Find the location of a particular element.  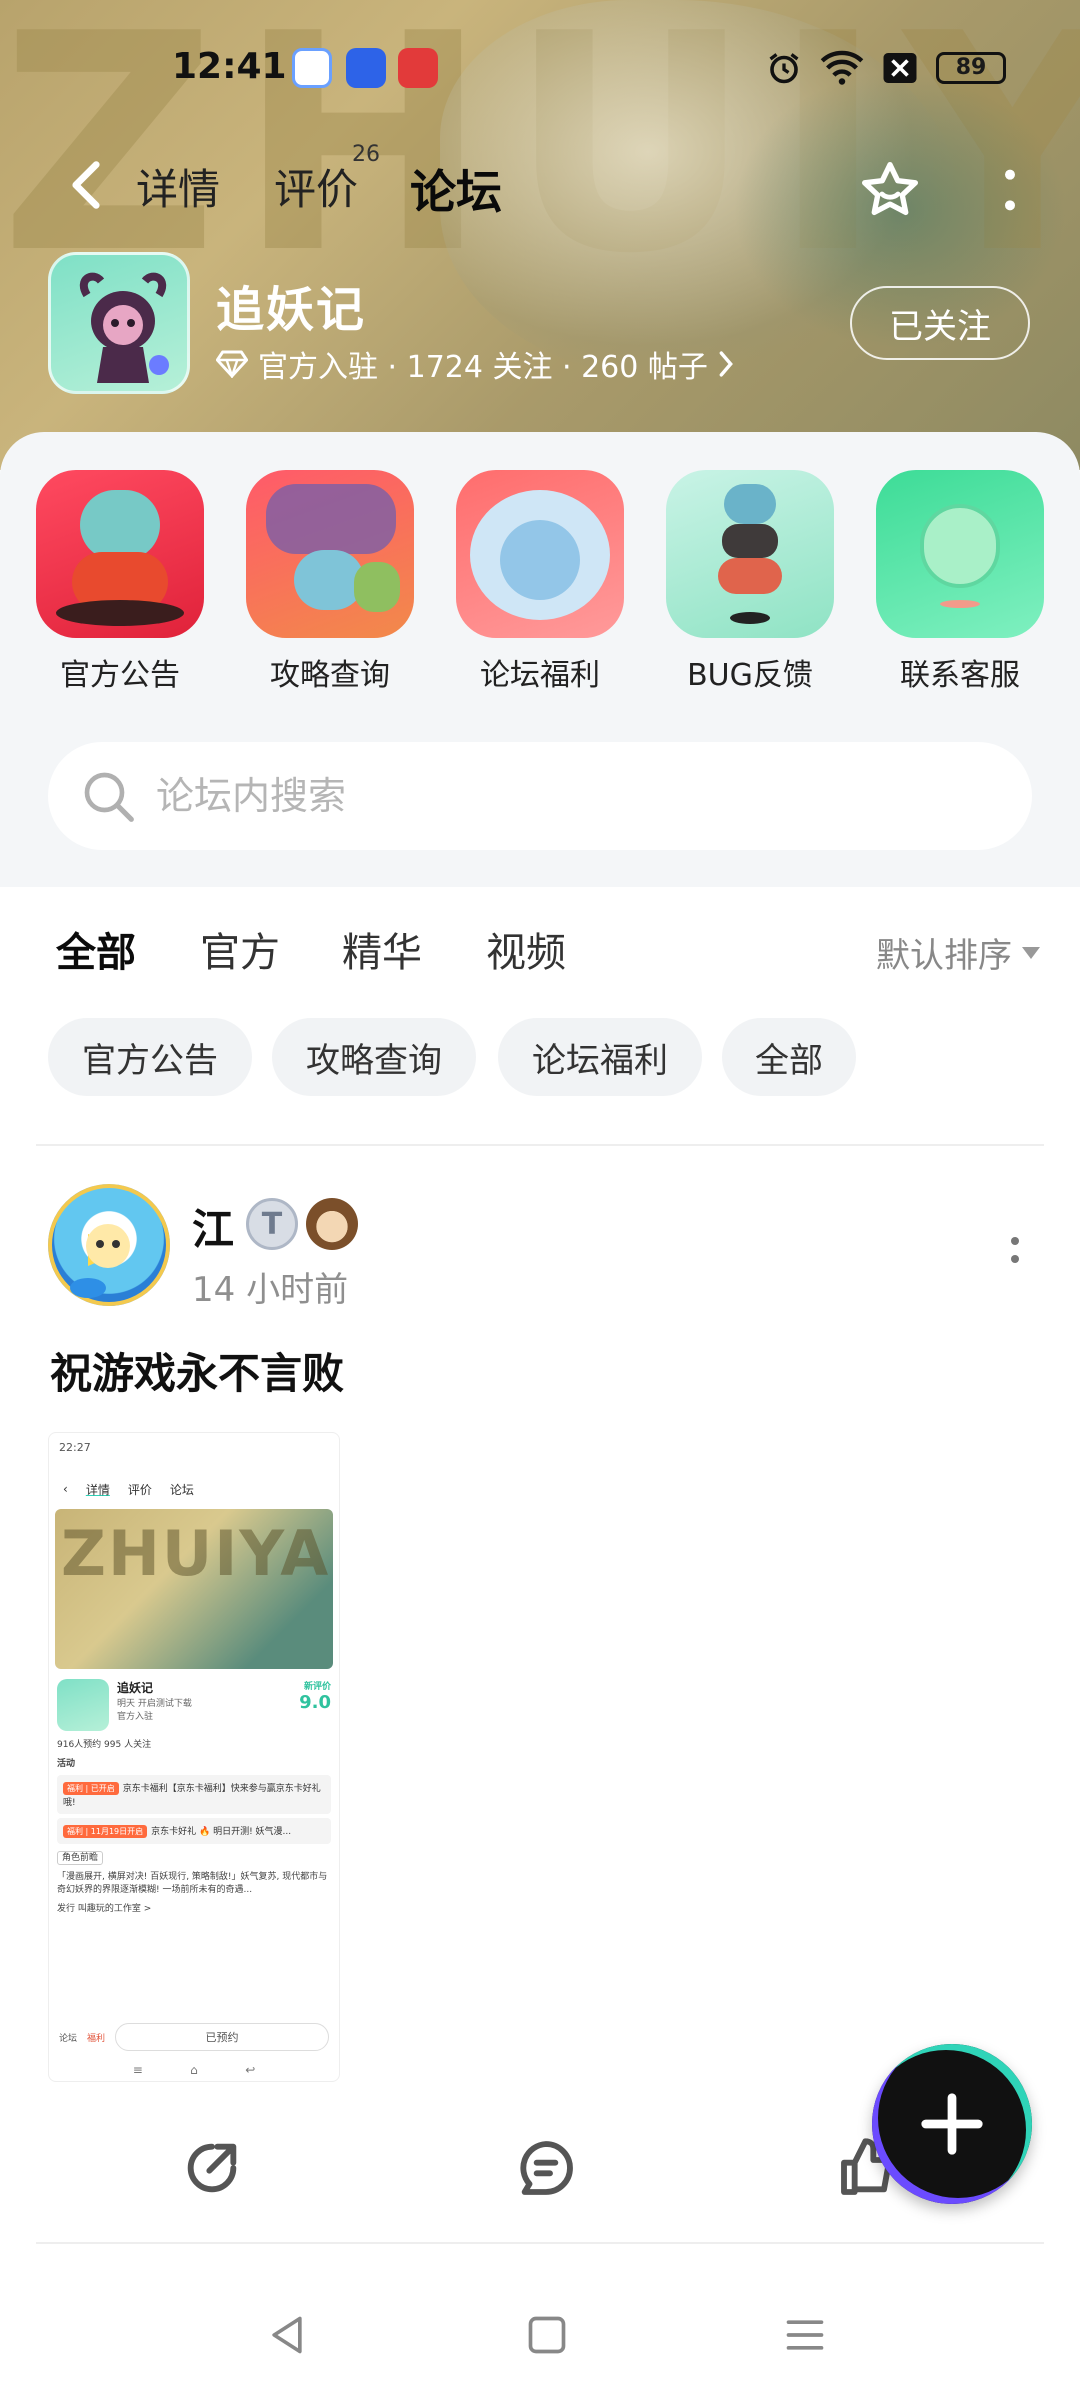

game-icon is located at coordinates (119, 323).